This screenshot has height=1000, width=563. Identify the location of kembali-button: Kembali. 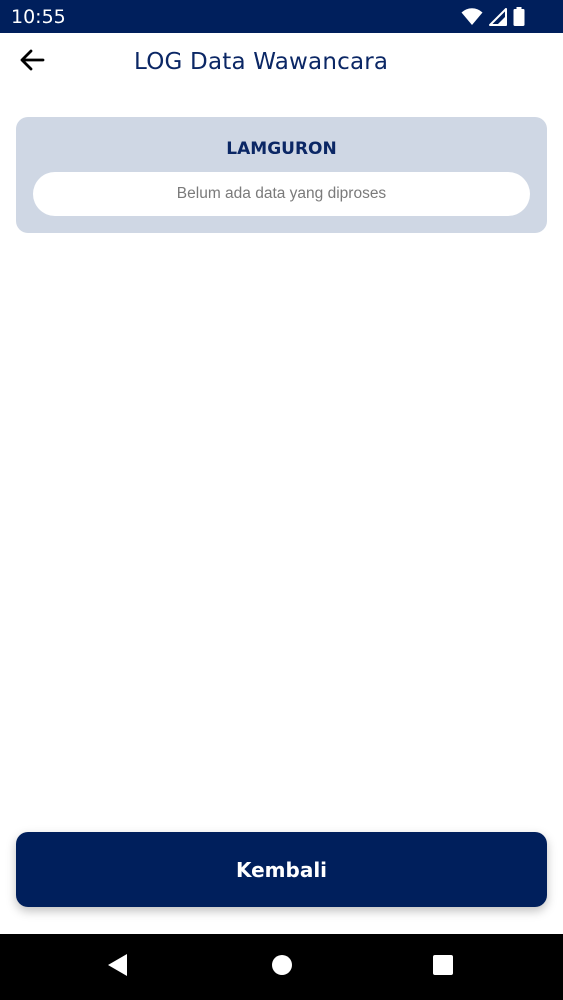
(281, 869).